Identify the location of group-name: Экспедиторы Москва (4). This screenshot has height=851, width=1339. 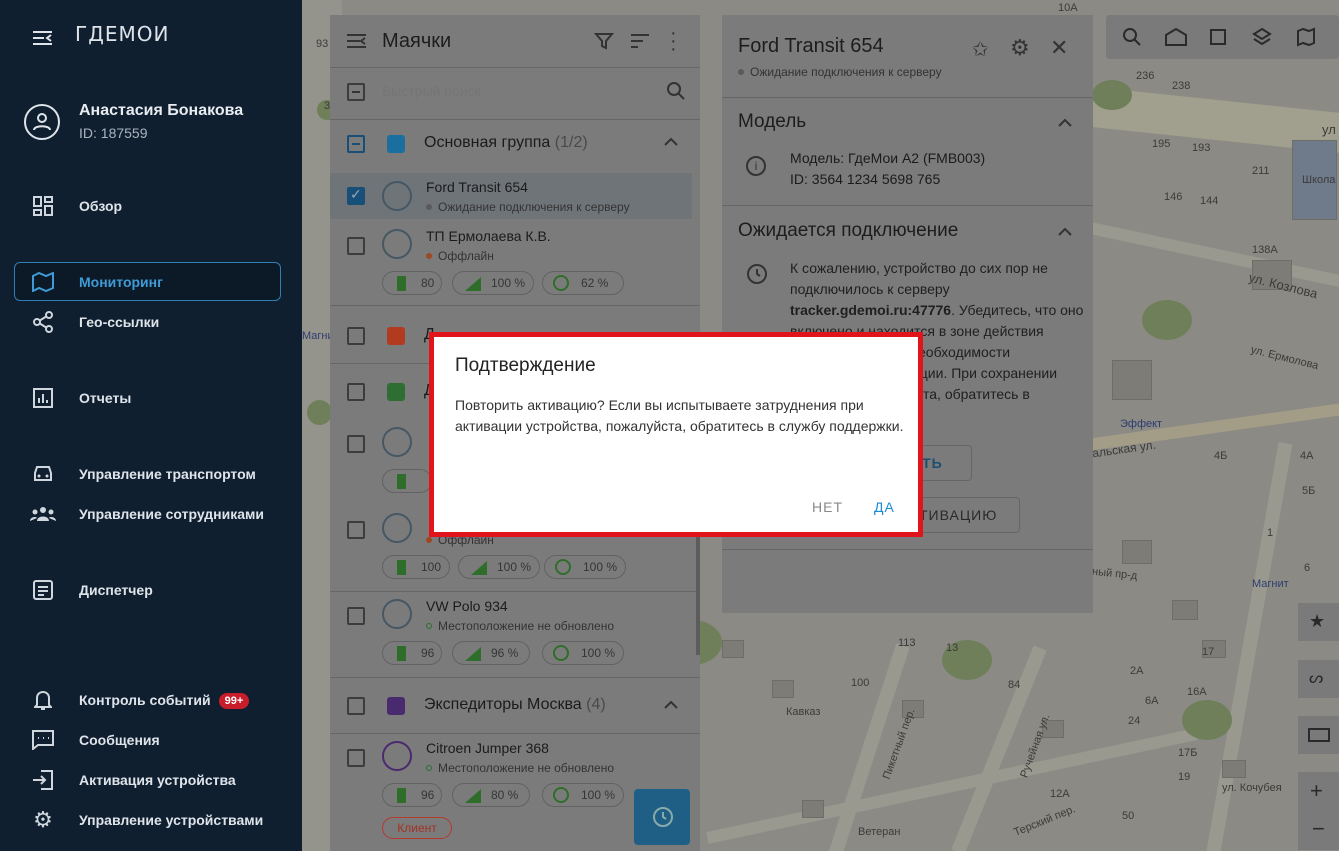
(515, 705).